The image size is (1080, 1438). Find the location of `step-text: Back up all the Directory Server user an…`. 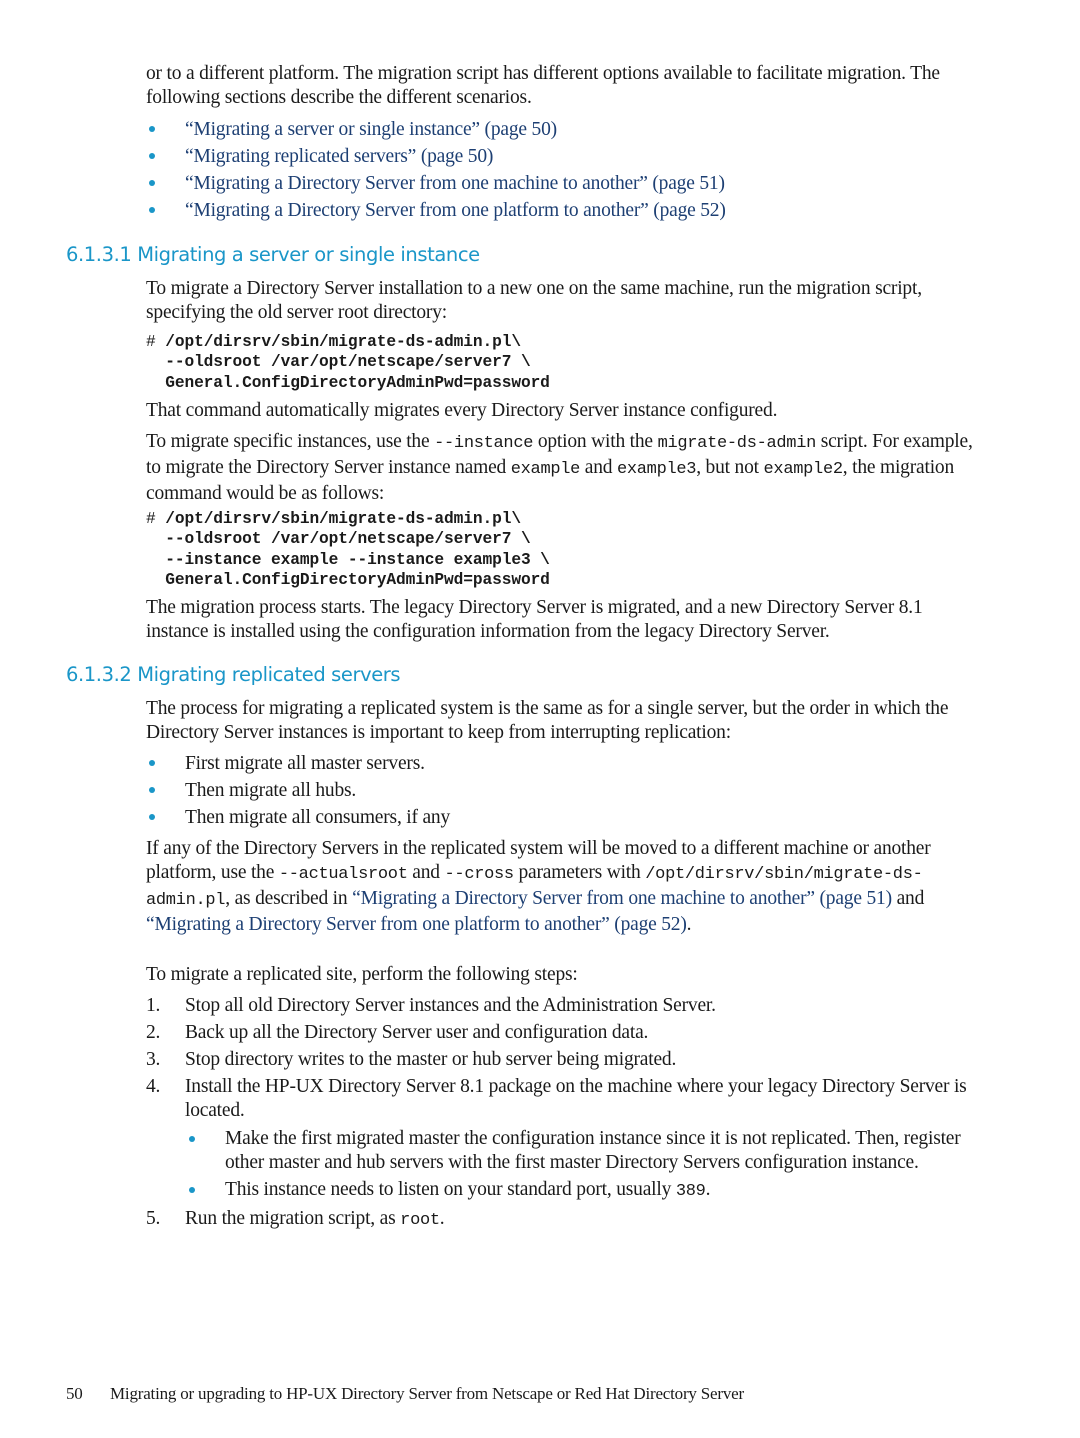

step-text: Back up all the Directory Server user an… is located at coordinates (417, 1032).